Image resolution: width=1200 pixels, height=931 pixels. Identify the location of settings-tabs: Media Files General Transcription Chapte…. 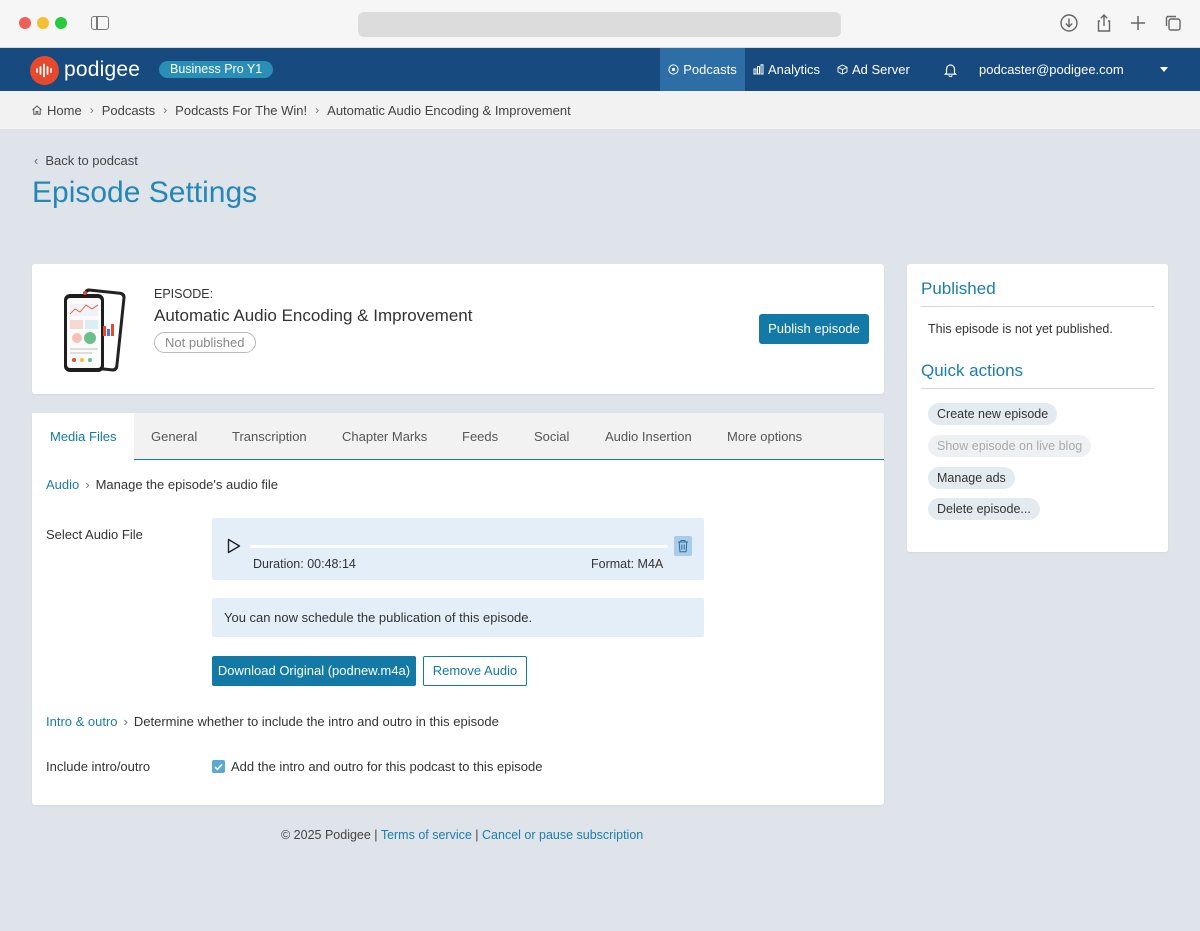
(458, 437).